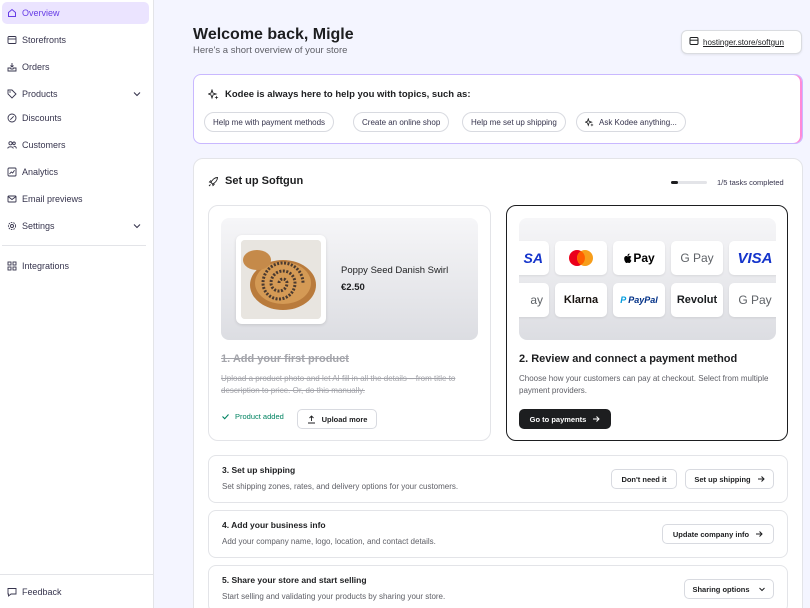  I want to click on set-up-shipping-label: Set up shipping, so click(722, 479).